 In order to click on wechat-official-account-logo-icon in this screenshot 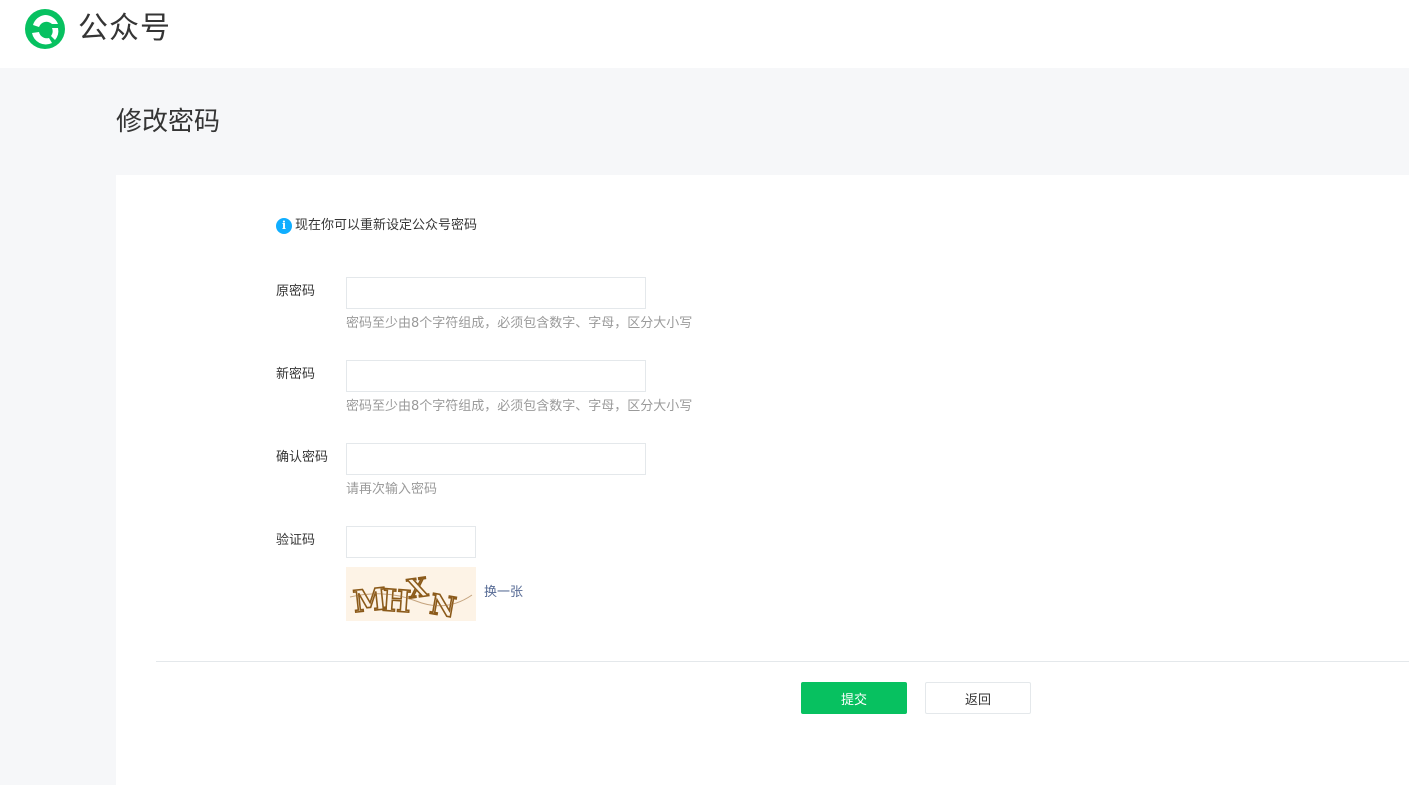, I will do `click(45, 29)`.